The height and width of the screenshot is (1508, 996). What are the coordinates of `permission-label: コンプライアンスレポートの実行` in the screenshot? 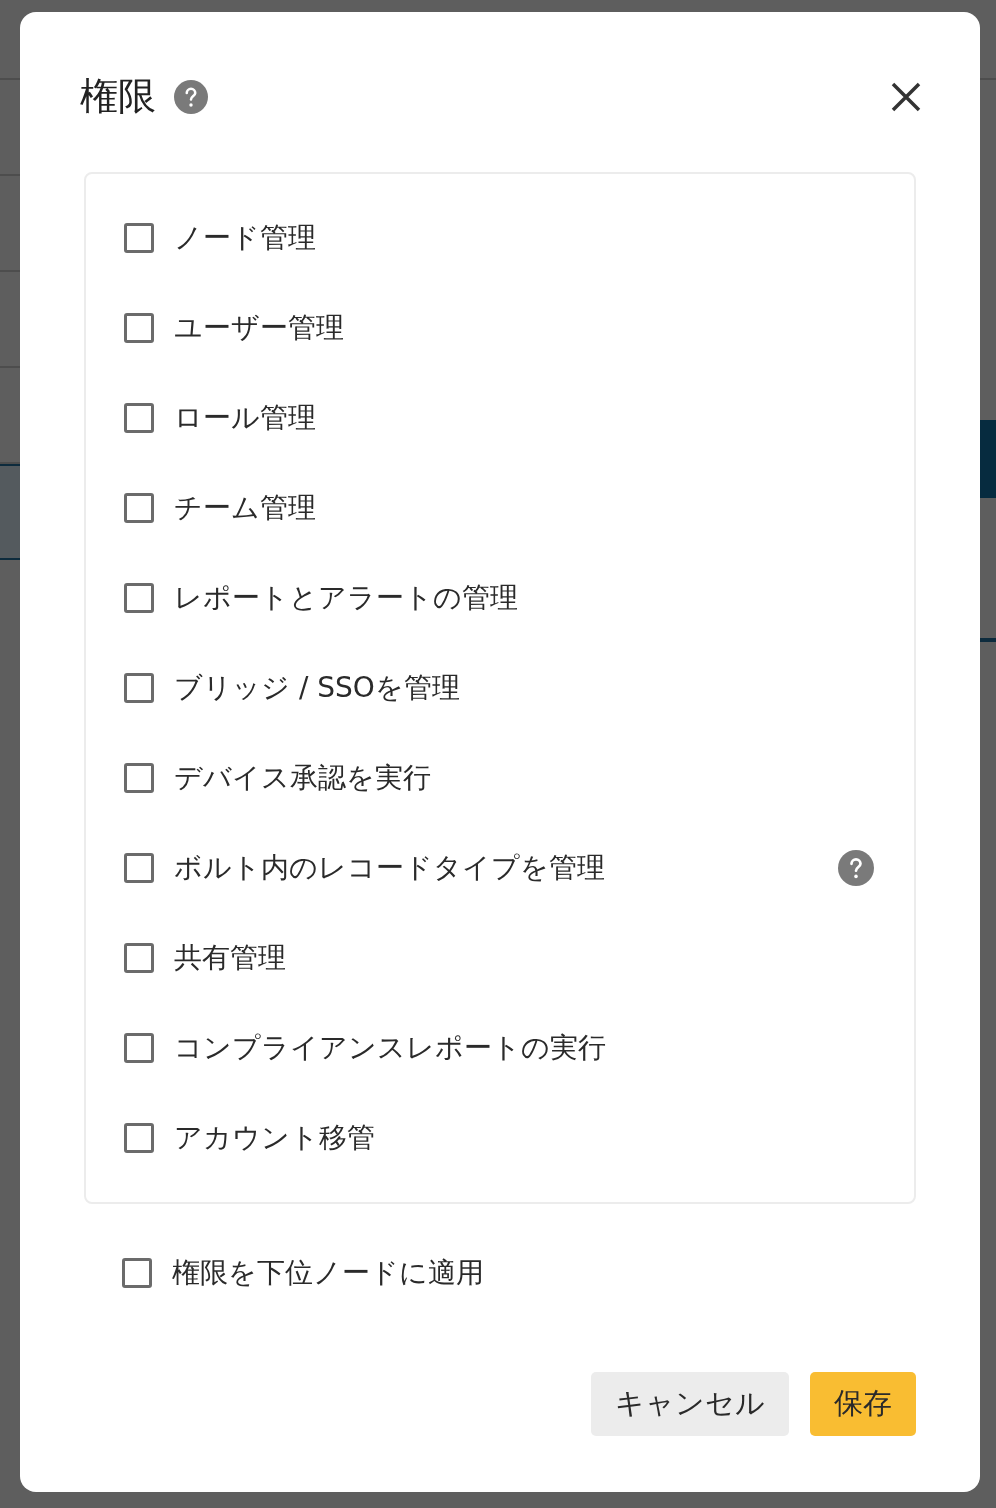 It's located at (390, 1048).